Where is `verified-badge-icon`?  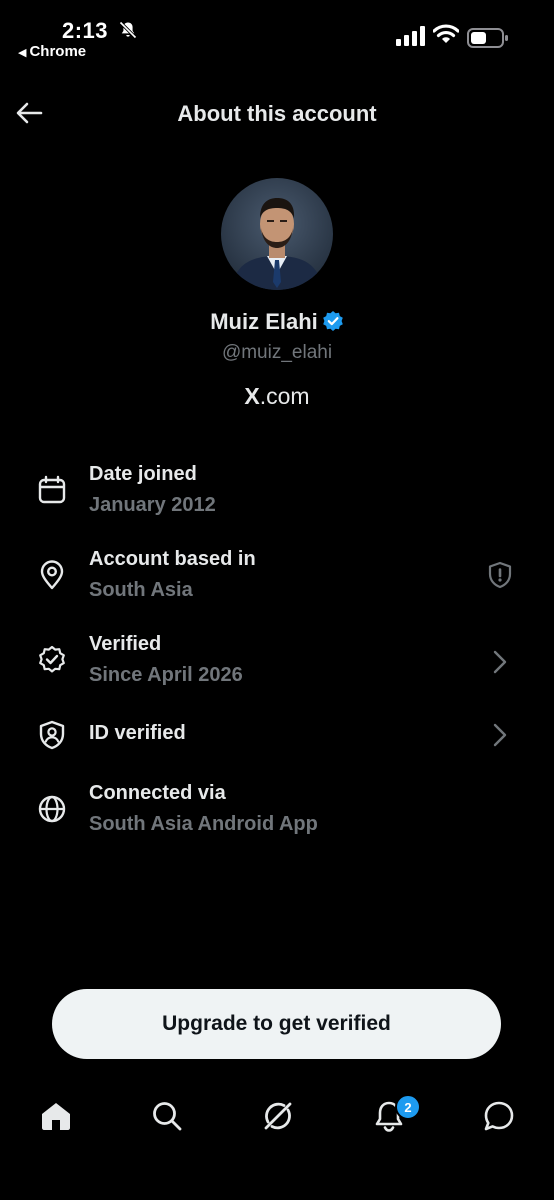
verified-badge-icon is located at coordinates (332, 321).